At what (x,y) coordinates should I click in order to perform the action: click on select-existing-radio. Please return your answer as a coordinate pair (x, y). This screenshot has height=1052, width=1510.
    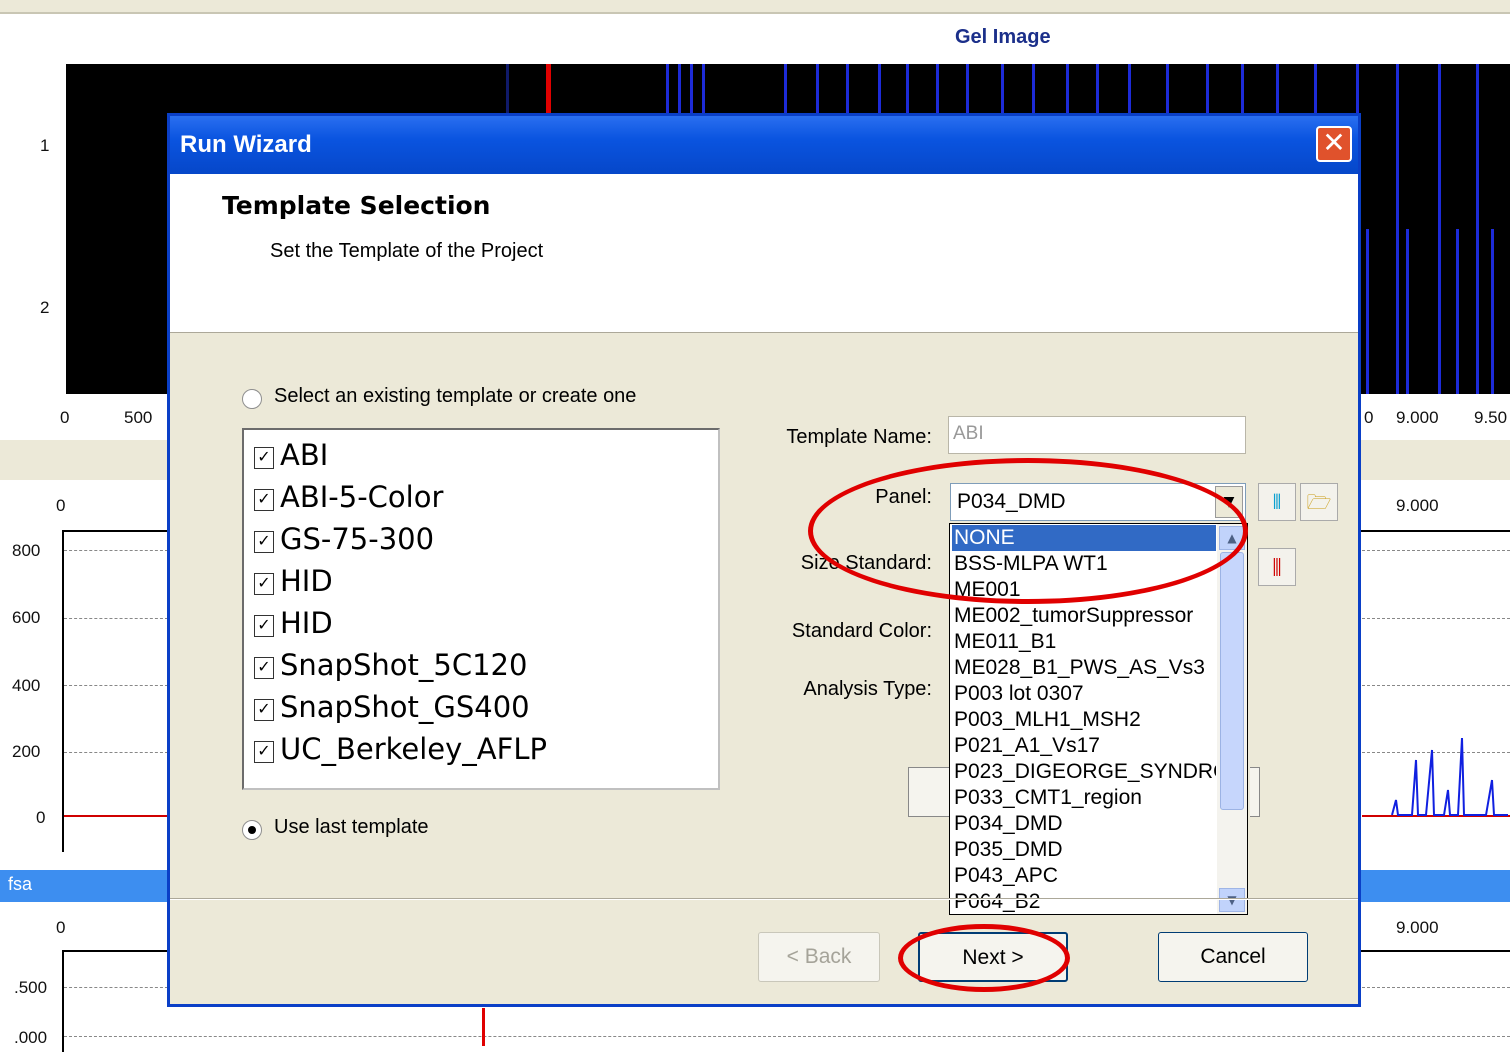
    Looking at the image, I should click on (252, 399).